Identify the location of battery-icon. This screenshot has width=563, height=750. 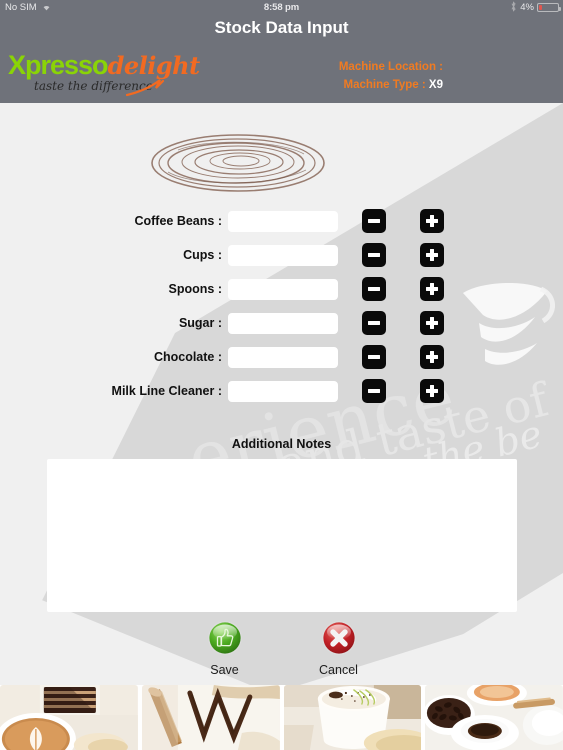
(549, 7).